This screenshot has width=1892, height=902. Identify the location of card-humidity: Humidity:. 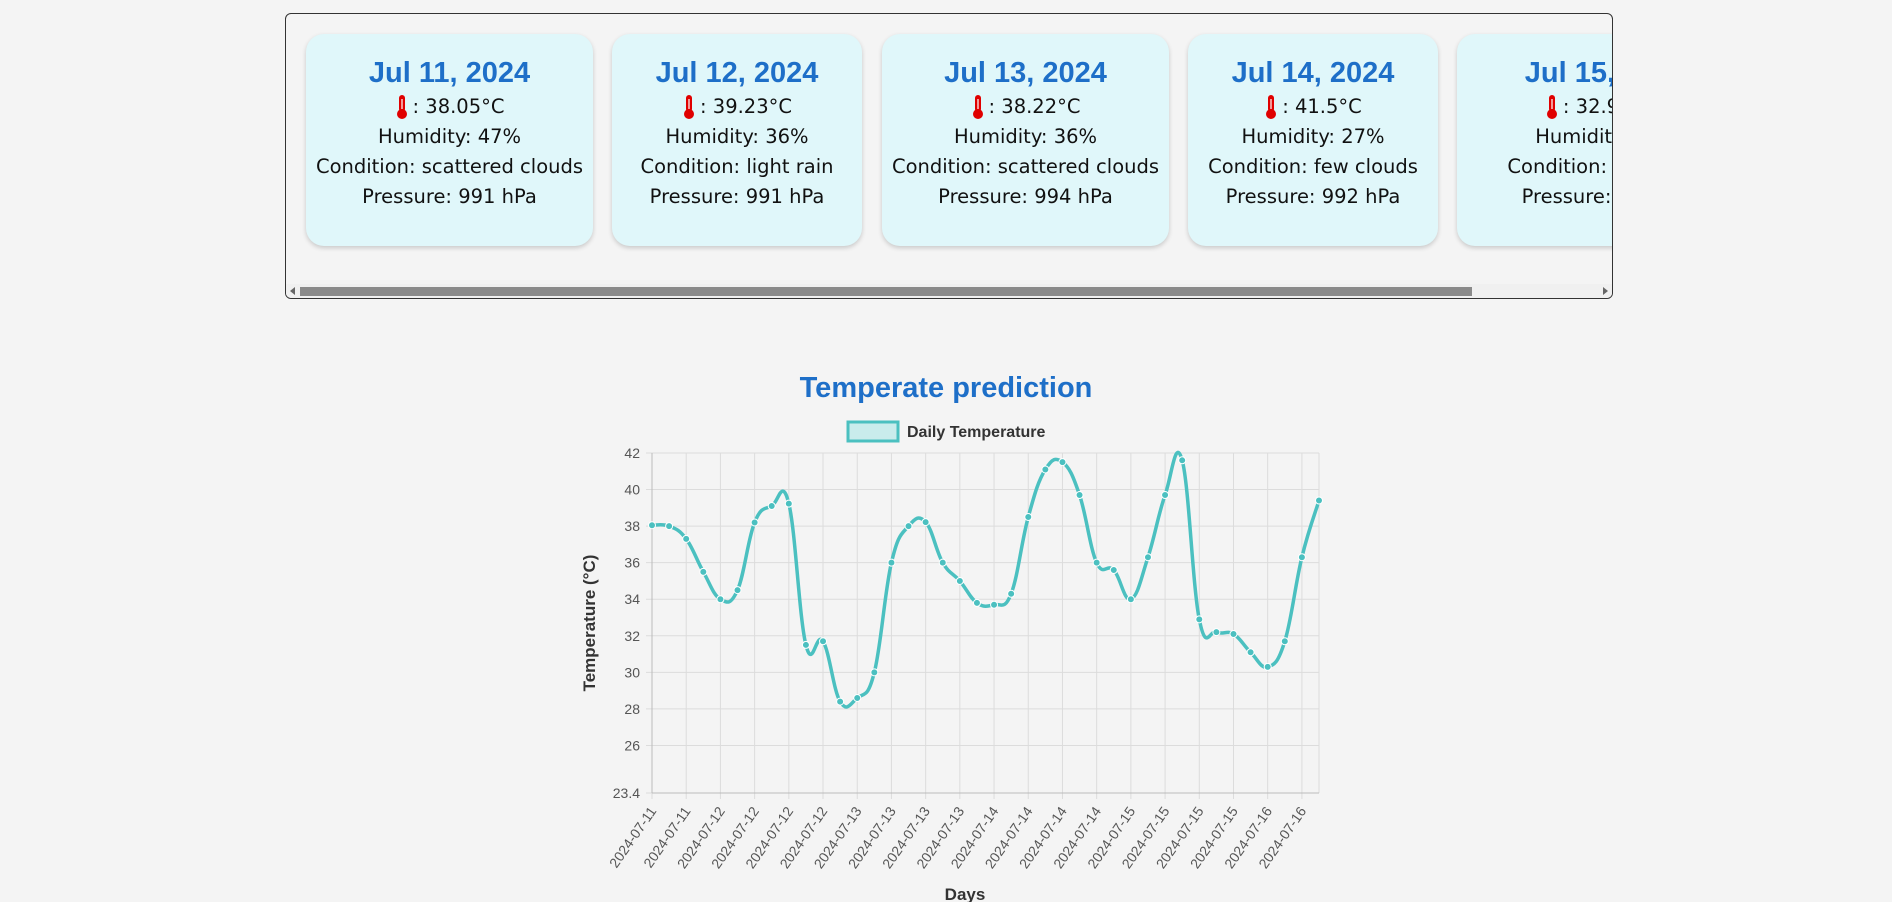
(1574, 136).